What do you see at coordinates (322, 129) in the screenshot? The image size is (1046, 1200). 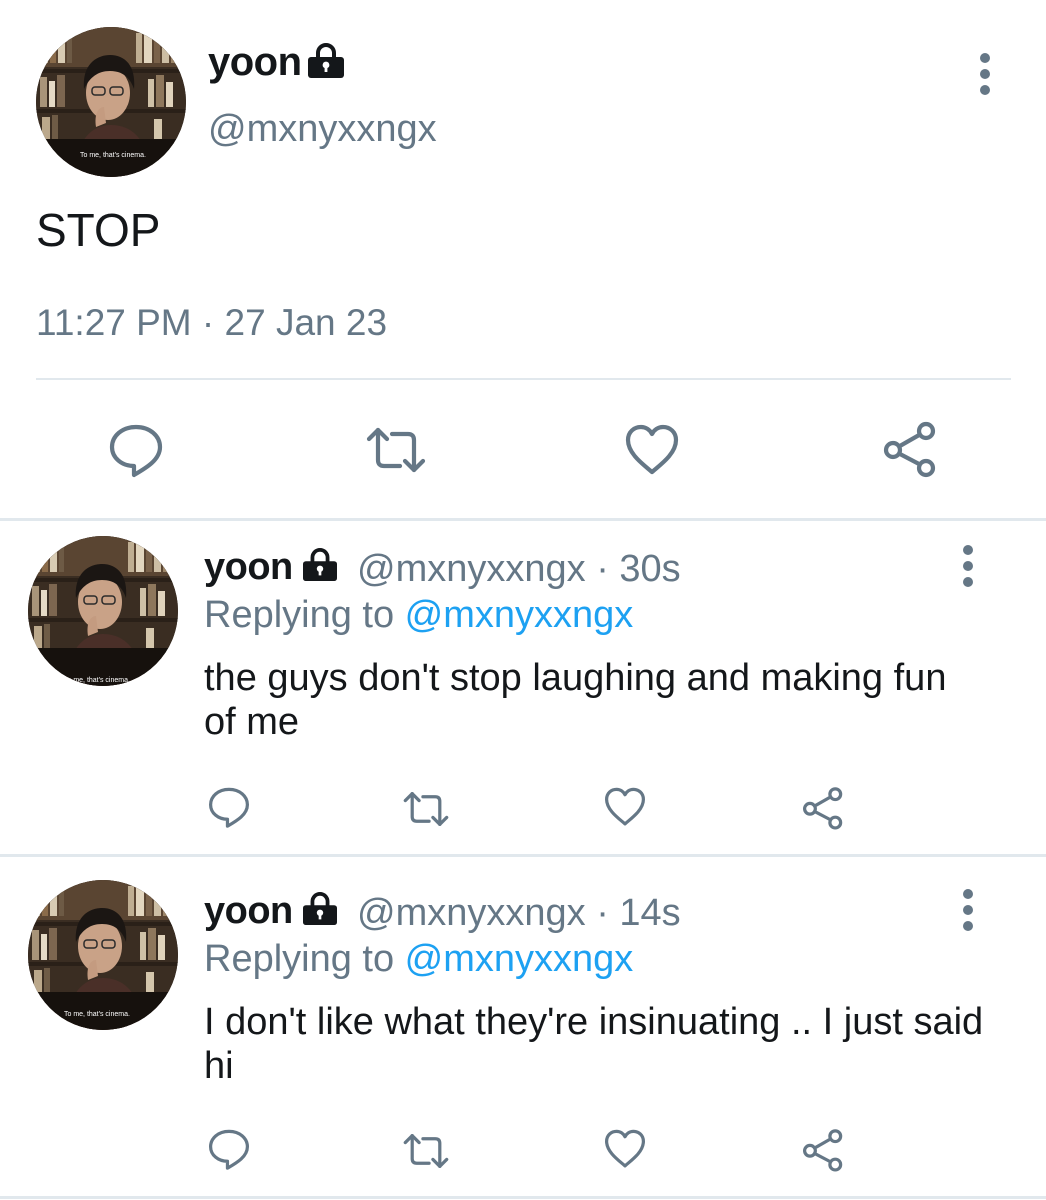 I see `user-handle: @mxnyxxngx` at bounding box center [322, 129].